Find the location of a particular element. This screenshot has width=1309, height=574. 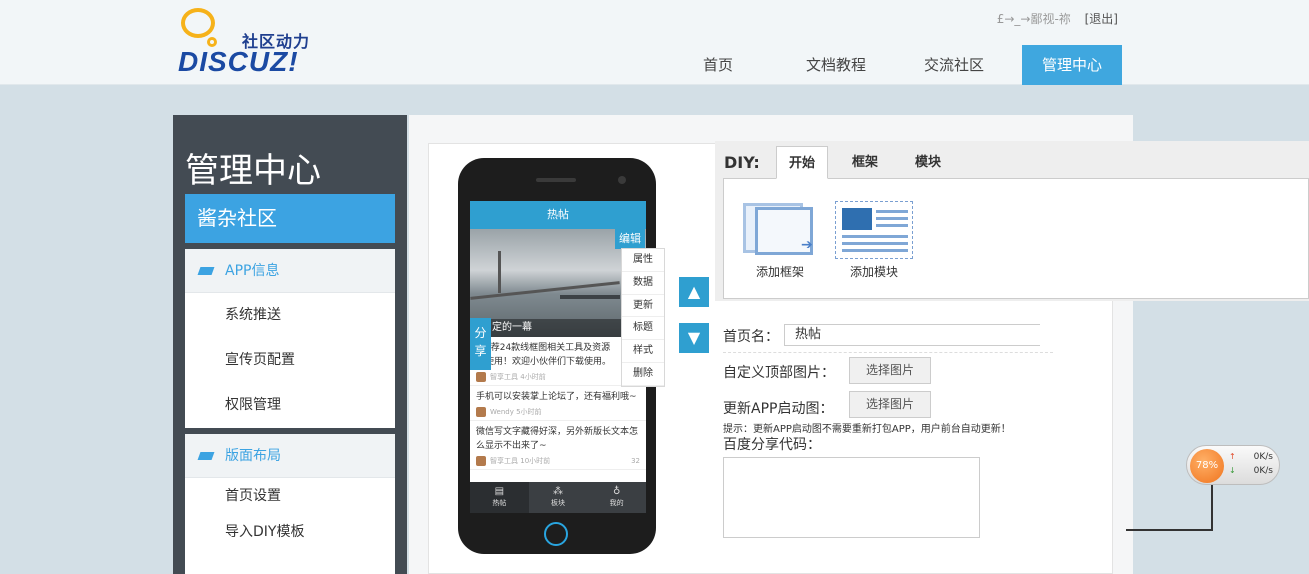

block-context-menu: 属性 数据 更新 标题 样式 删除 is located at coordinates (643, 317).